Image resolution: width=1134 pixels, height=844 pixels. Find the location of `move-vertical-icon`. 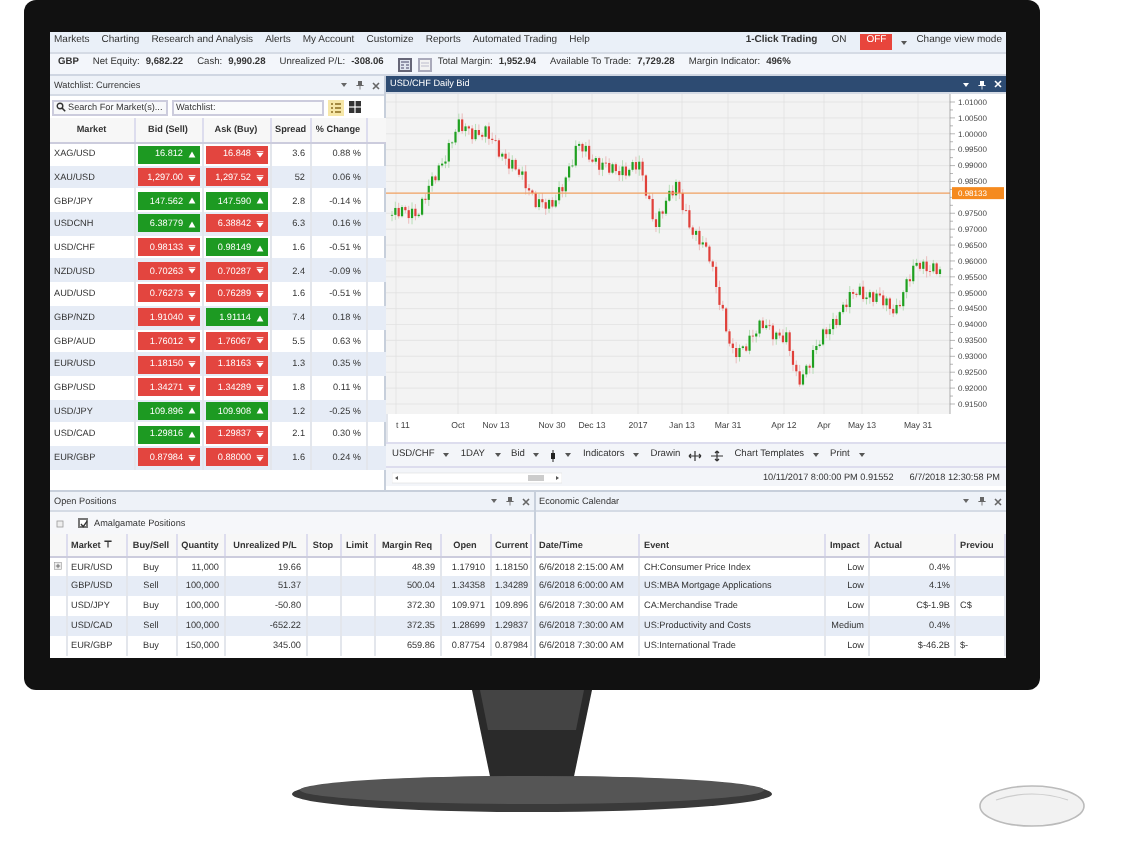

move-vertical-icon is located at coordinates (717, 455).